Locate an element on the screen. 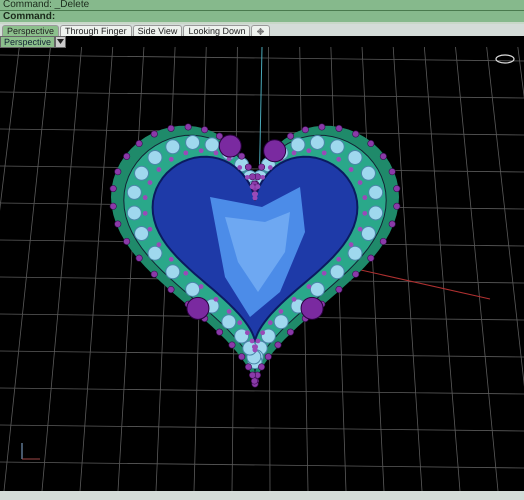  viewport-tab: Through Finger is located at coordinates (96, 30).